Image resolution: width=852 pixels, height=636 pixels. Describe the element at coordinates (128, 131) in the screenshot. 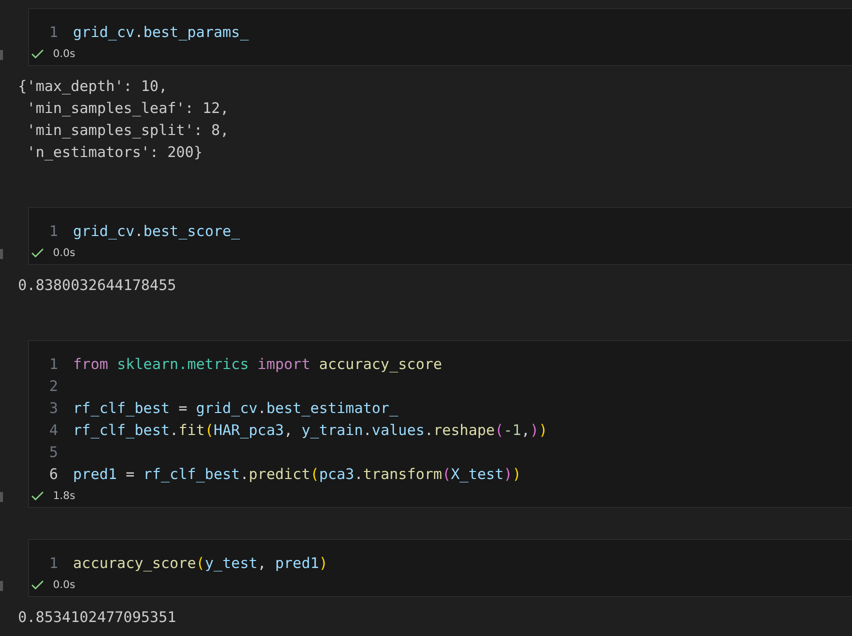

I see `output-line: 'min_samples_split': 8,` at that location.